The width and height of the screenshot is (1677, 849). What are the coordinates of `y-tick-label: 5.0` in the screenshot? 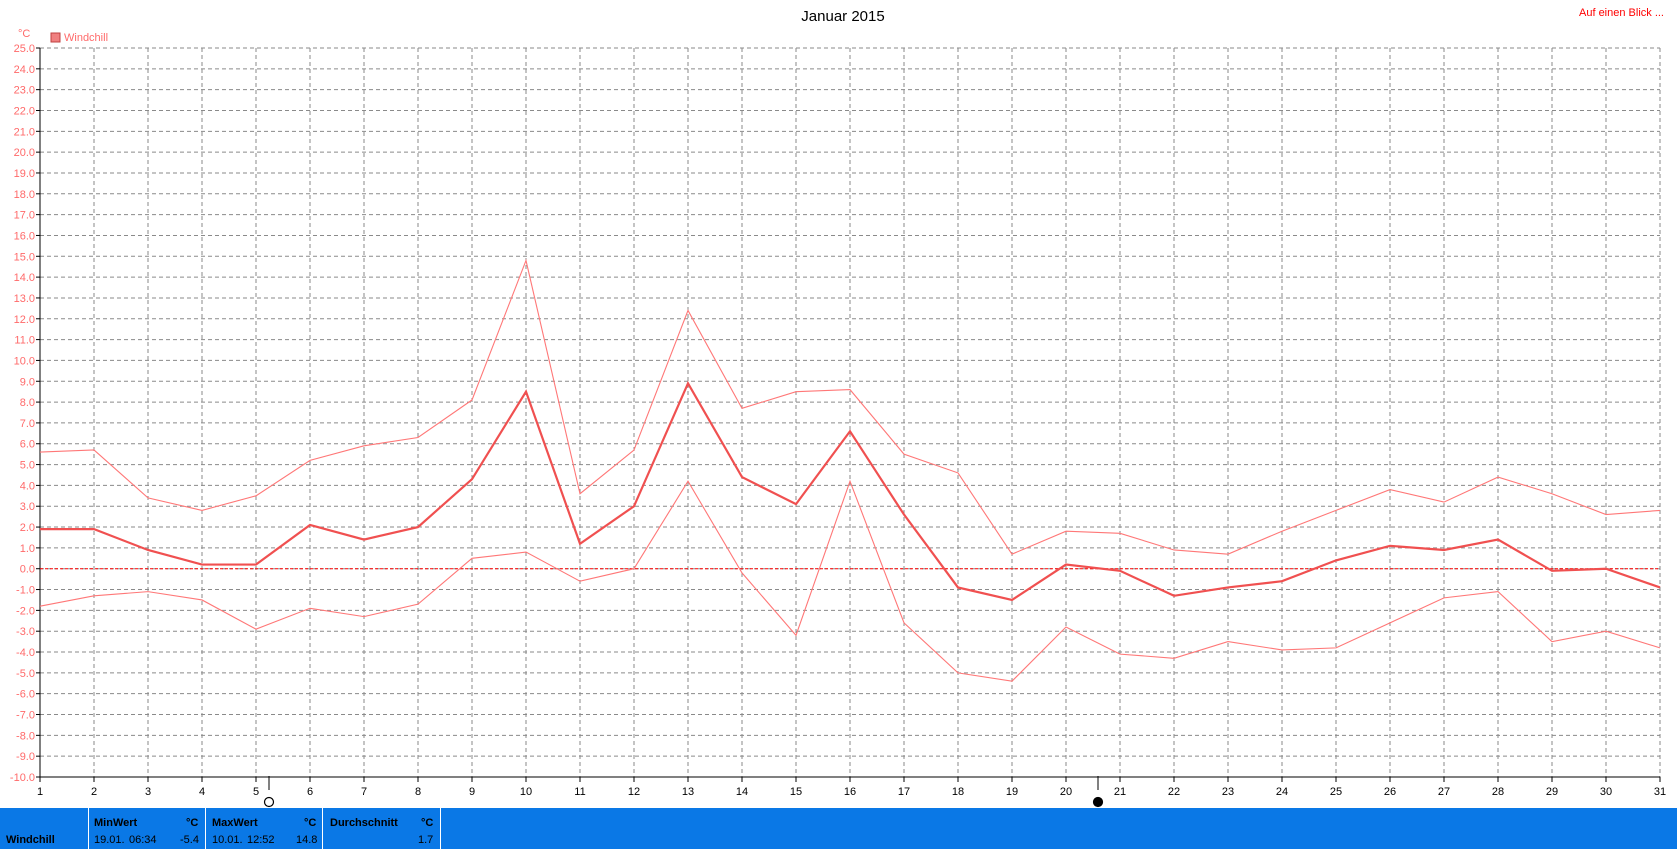 It's located at (27, 466).